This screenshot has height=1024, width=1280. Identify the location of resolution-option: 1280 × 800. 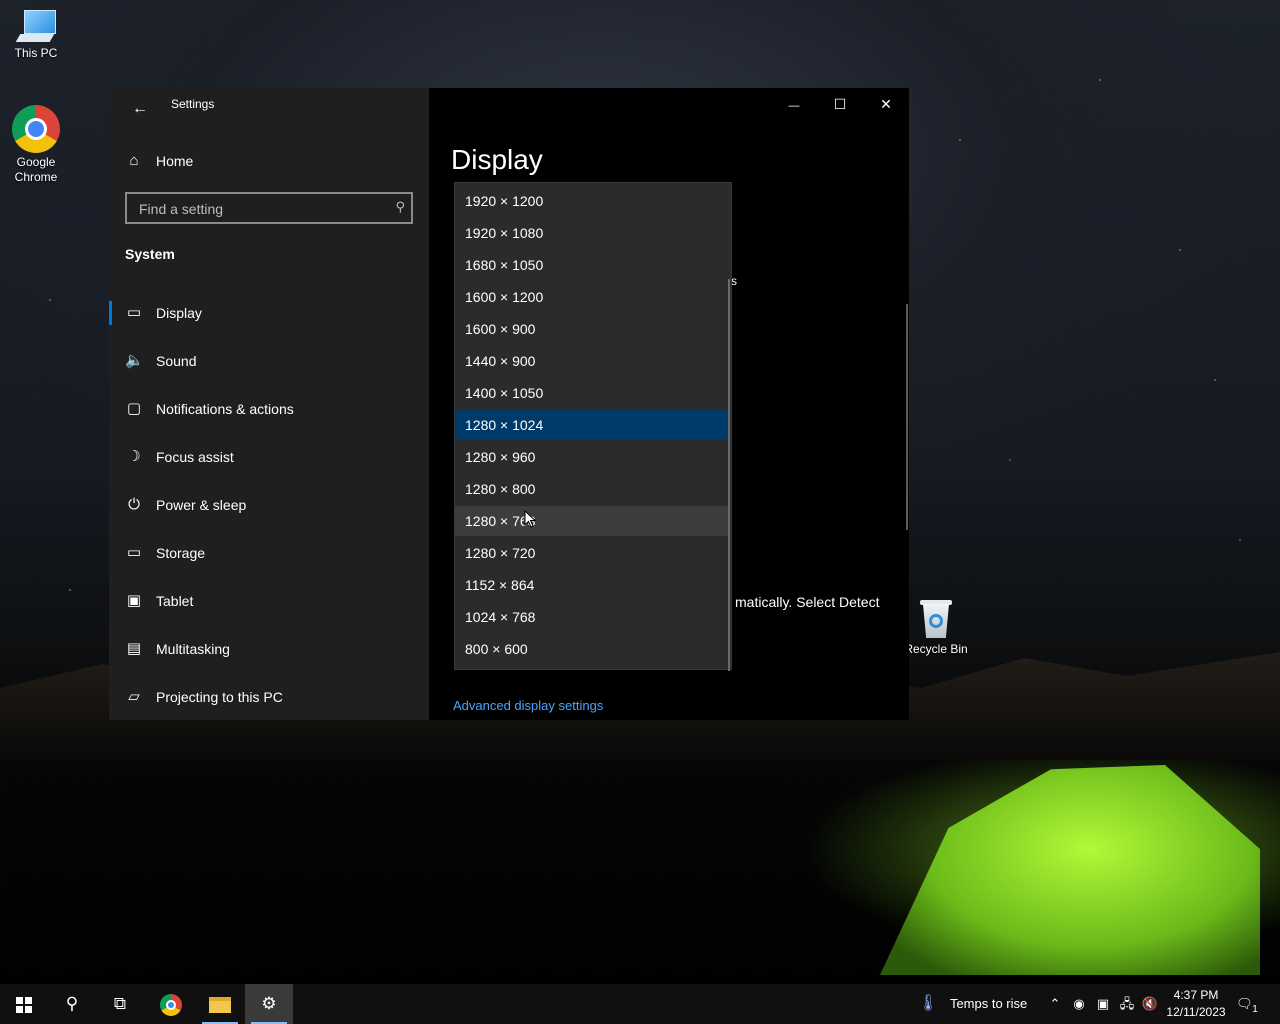
(592, 489).